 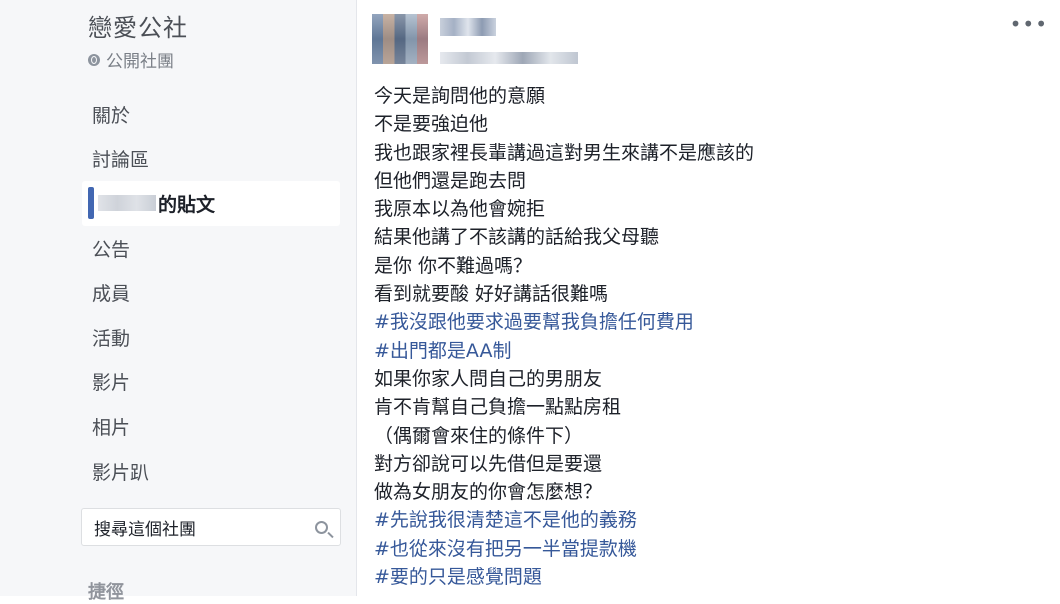 What do you see at coordinates (431, 124) in the screenshot?
I see `post-line: 不是要強迫他` at bounding box center [431, 124].